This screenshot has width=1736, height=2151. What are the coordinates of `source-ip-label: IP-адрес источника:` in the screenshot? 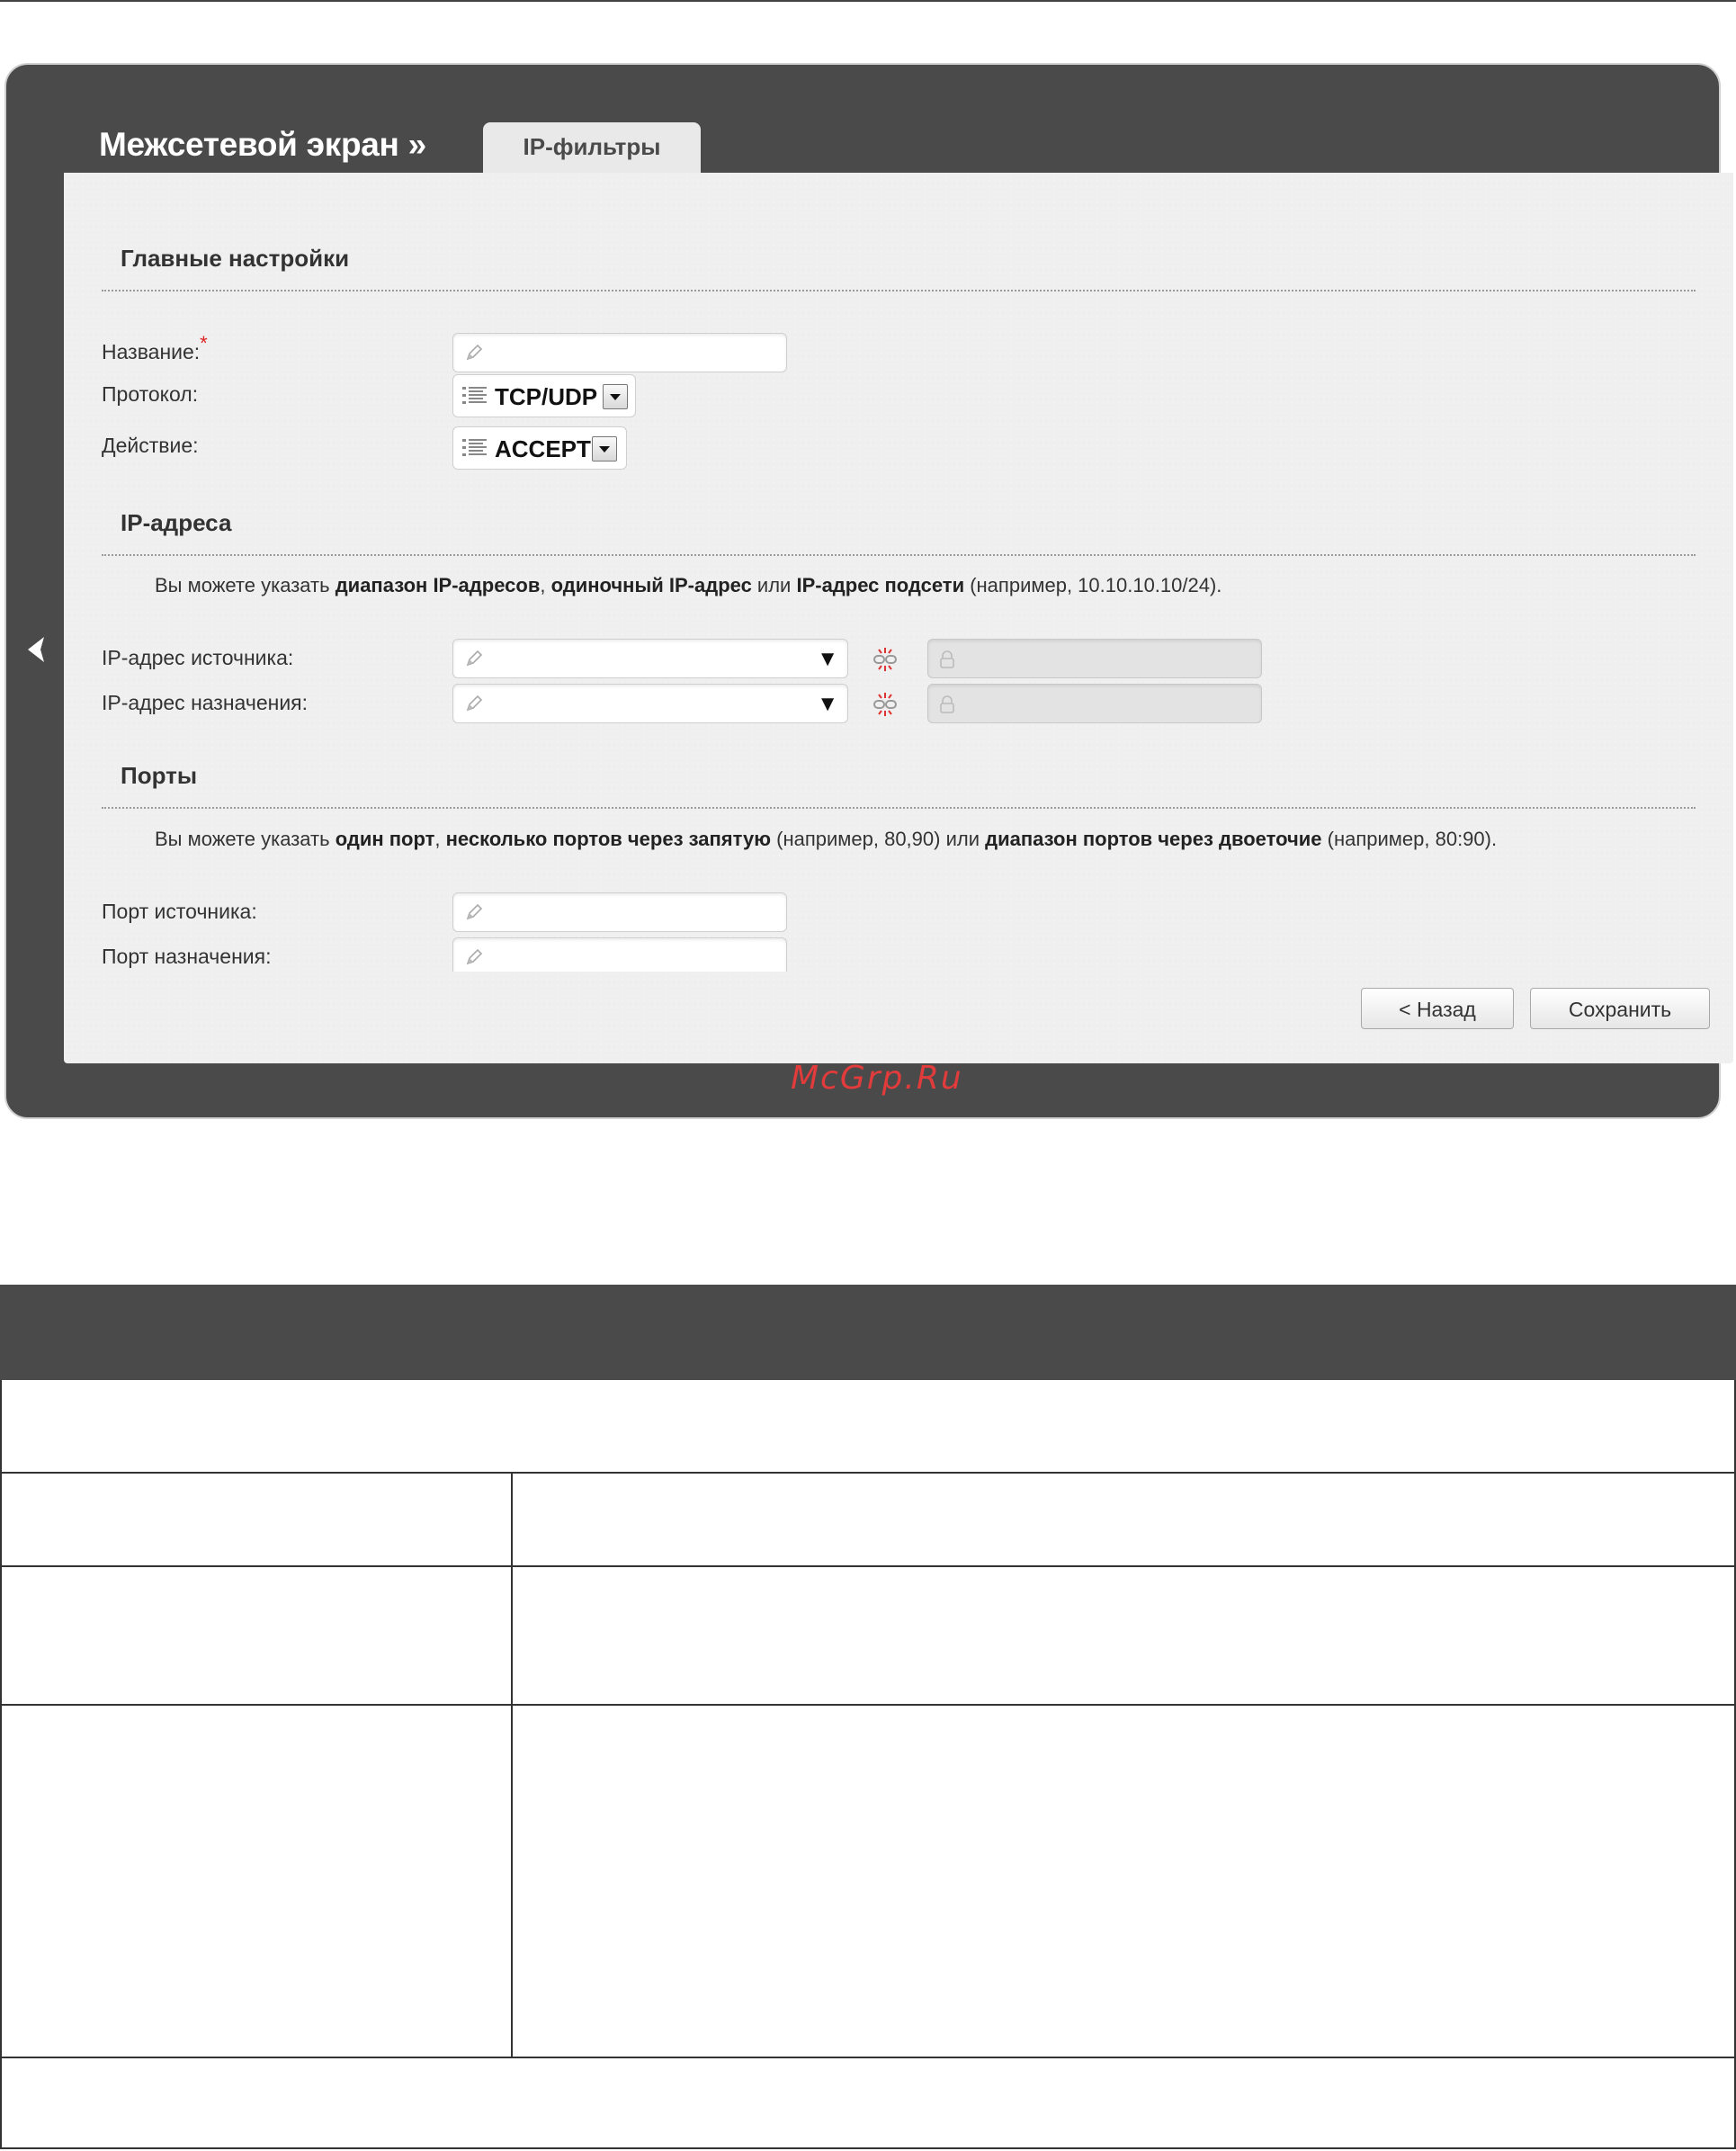 It's located at (198, 657).